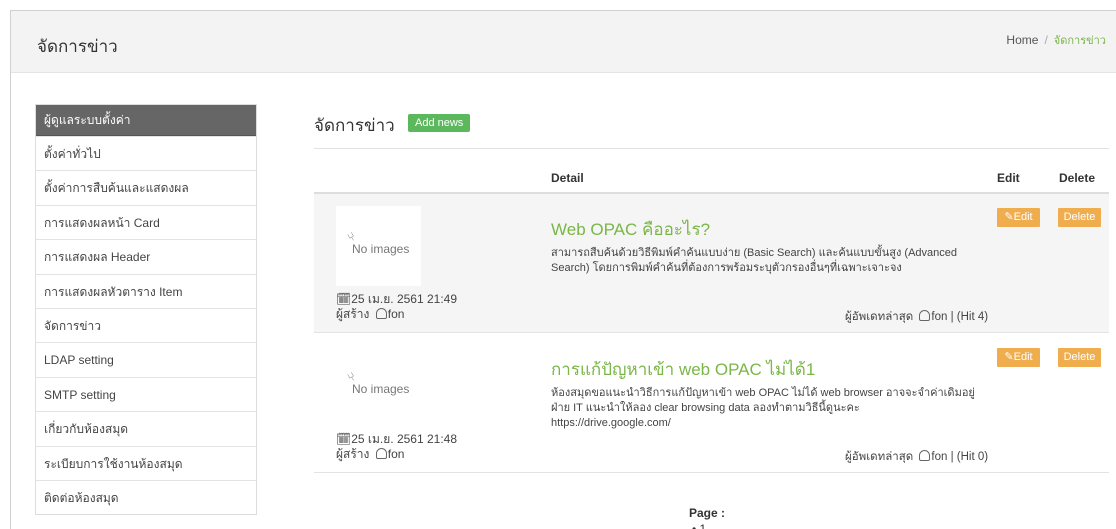 This screenshot has width=1116, height=529. I want to click on sidebar-item-library-rules: ระเบียบการใช้งานห้องสมุด, so click(146, 462).